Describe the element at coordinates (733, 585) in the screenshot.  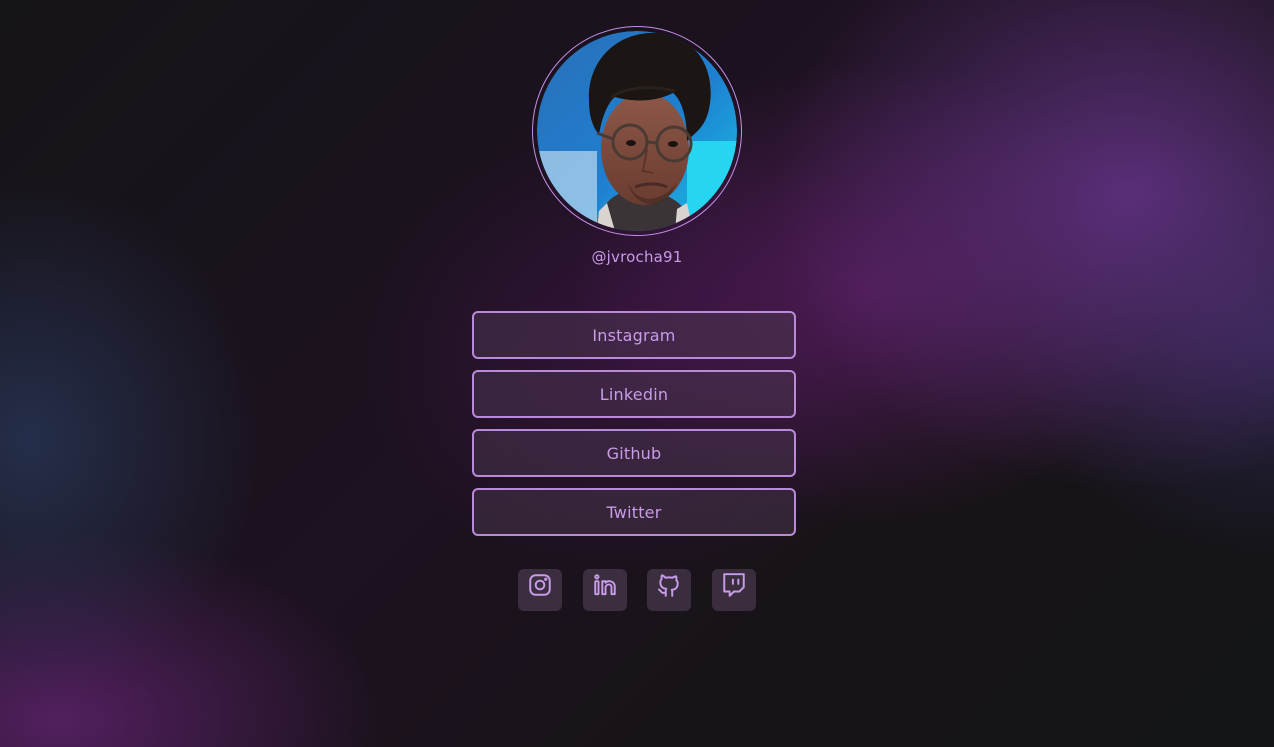
I see `twitch-icon` at that location.